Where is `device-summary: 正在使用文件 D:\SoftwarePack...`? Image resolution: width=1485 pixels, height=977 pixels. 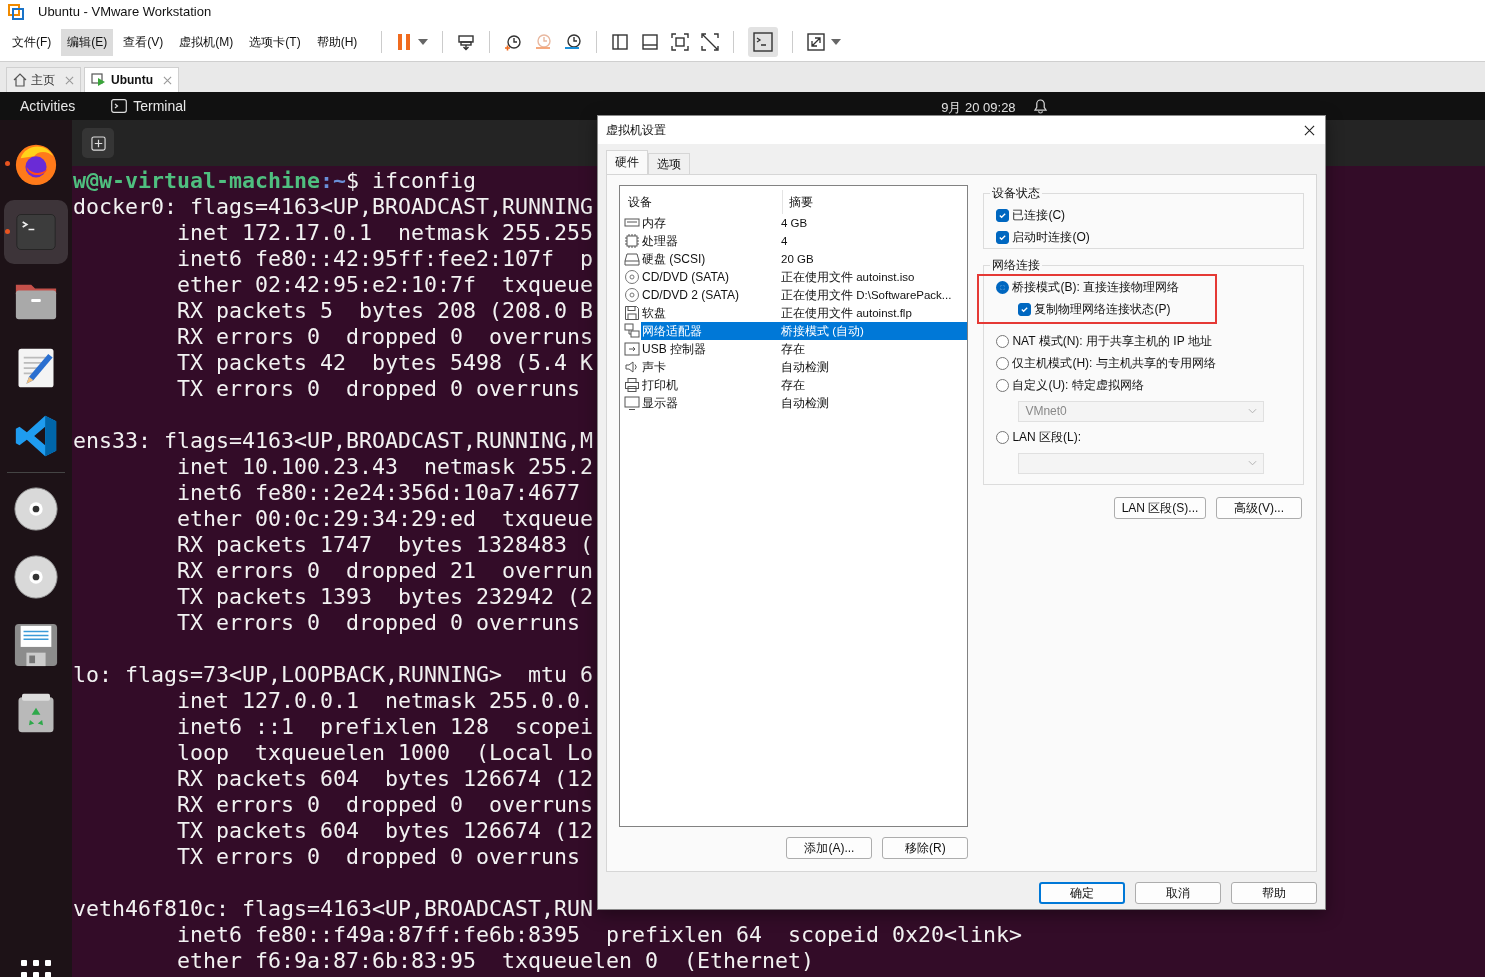 device-summary: 正在使用文件 D:\SoftwarePack... is located at coordinates (873, 295).